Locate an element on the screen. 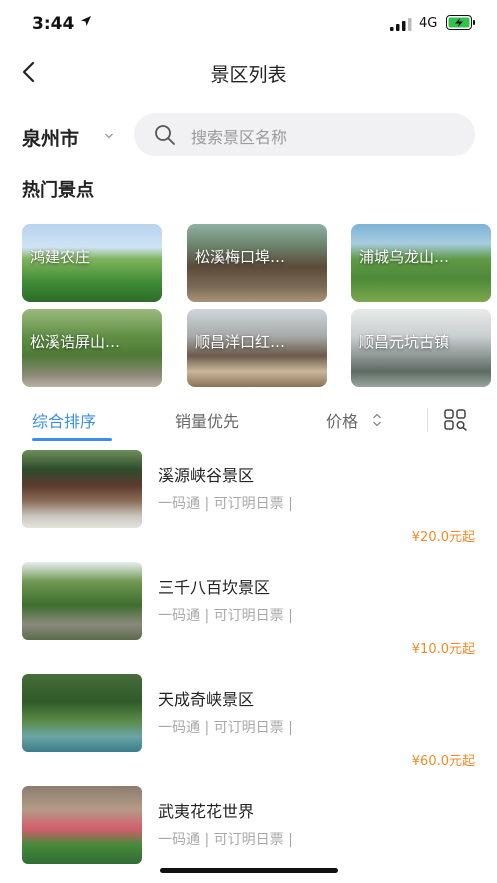  spot-name: 溪源峡谷景区 is located at coordinates (206, 475).